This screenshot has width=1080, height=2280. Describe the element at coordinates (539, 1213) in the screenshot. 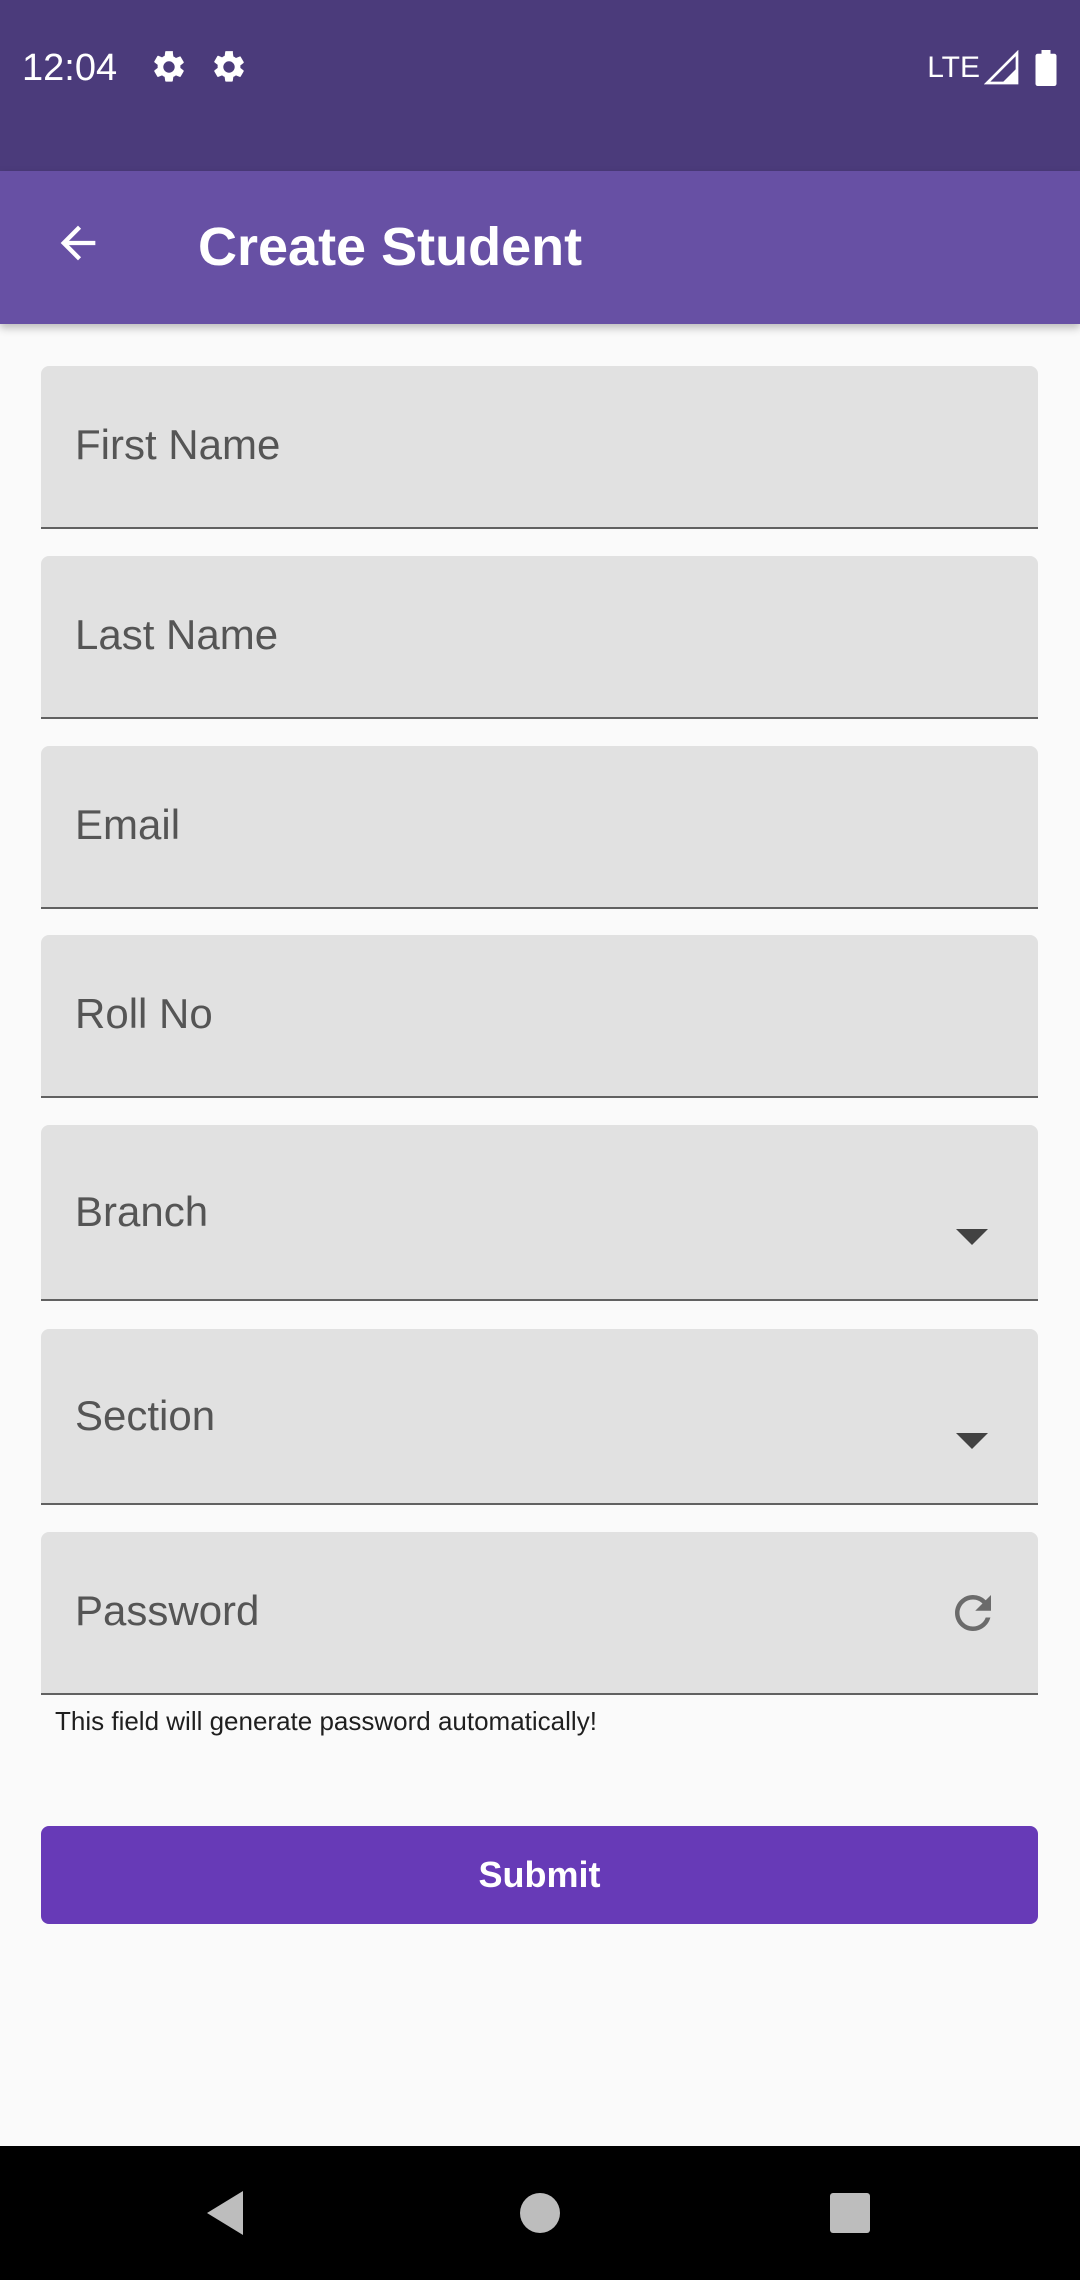

I see `branch-dropdown: Branch` at that location.